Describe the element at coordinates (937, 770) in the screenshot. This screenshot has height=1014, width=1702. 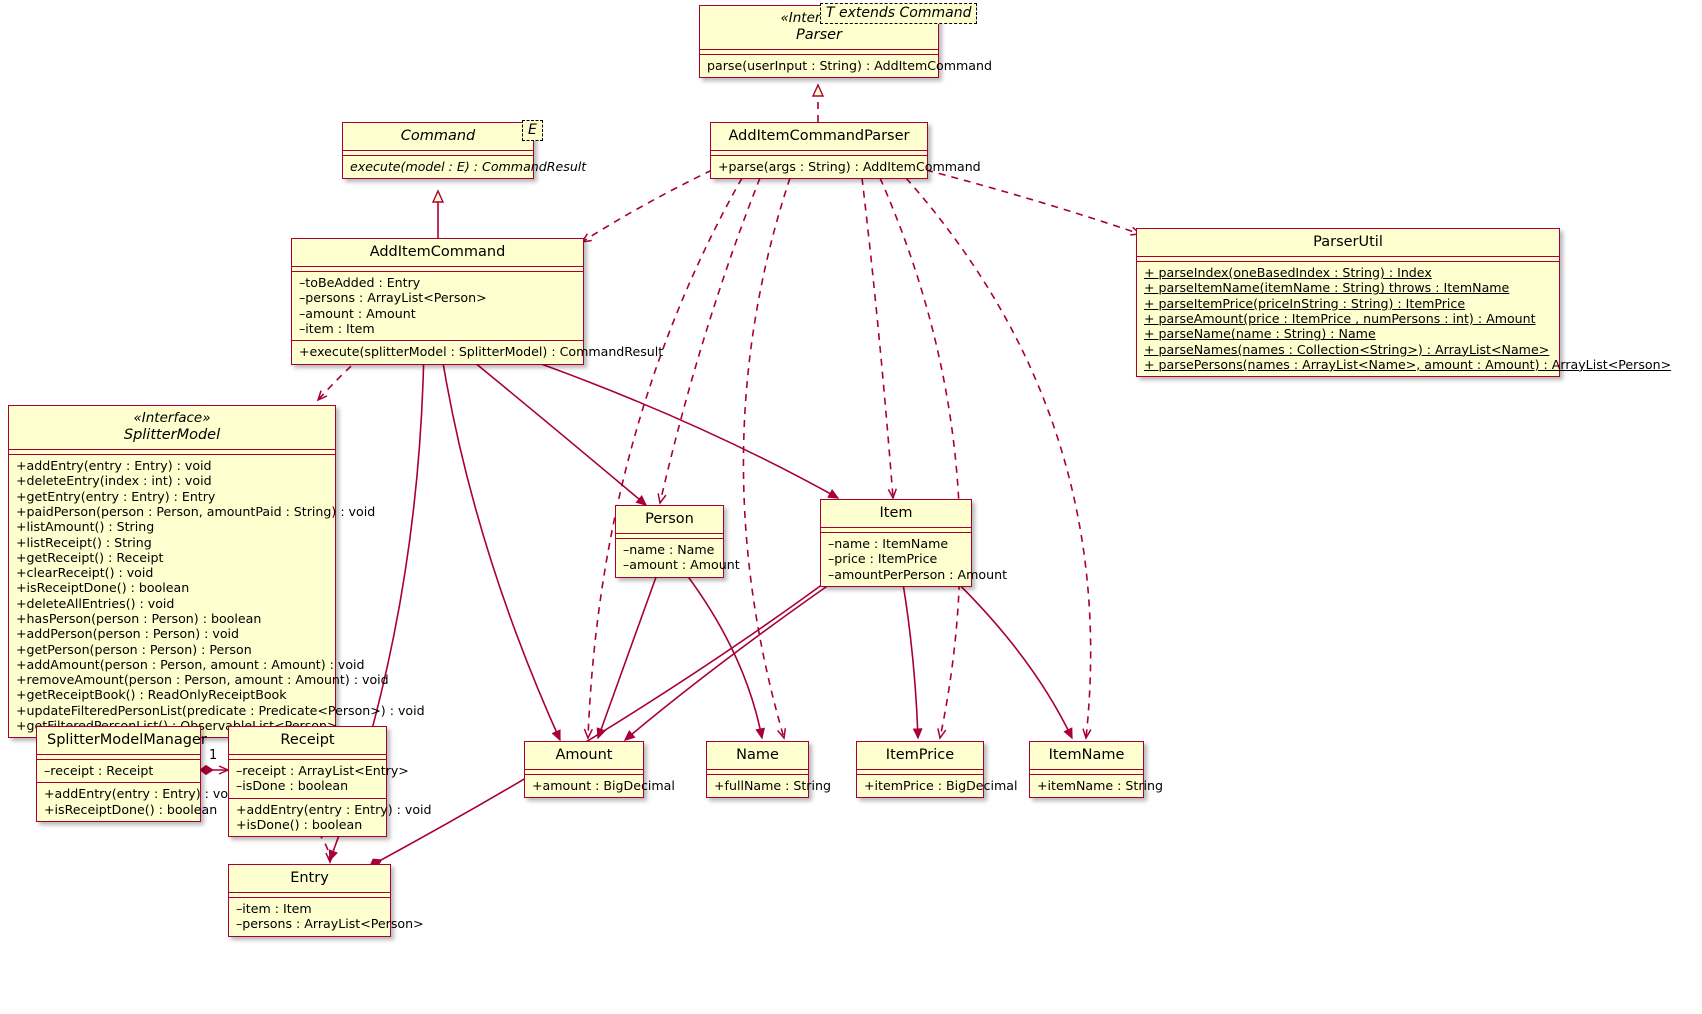
I see `class-box-itemprice: ItemPrice +itemPrice : BigDecimal` at that location.